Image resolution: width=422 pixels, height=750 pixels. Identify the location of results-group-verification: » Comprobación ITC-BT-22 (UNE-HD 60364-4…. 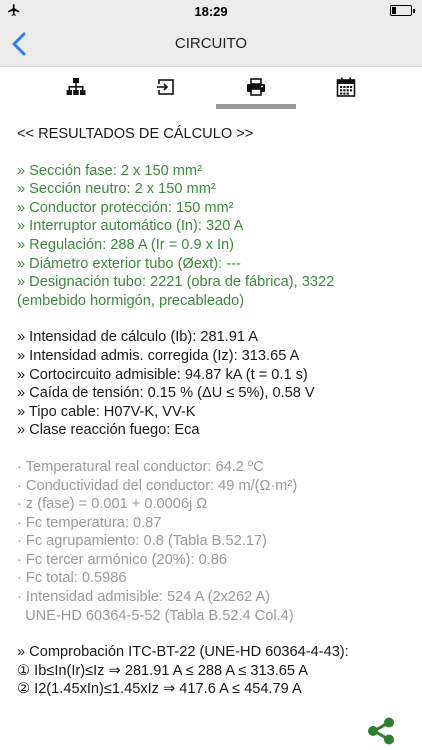
(217, 671).